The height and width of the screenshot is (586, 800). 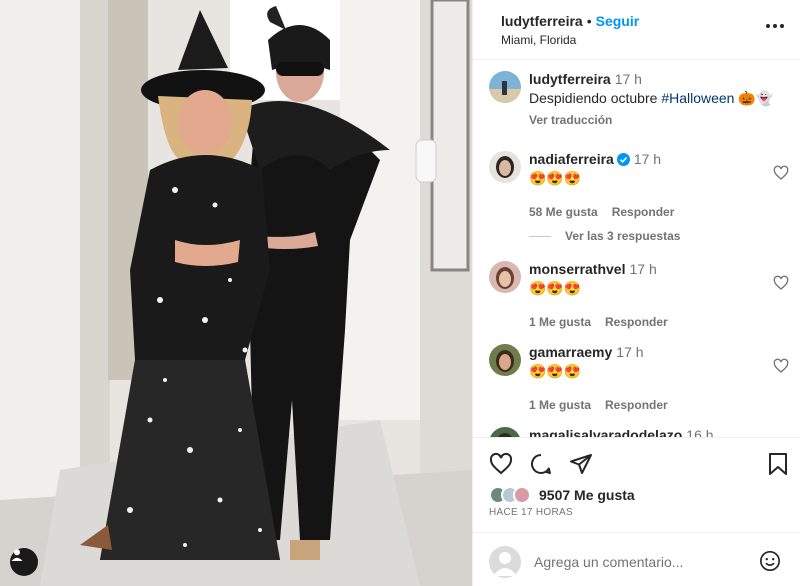 What do you see at coordinates (17, 555) in the screenshot?
I see `user-icon` at bounding box center [17, 555].